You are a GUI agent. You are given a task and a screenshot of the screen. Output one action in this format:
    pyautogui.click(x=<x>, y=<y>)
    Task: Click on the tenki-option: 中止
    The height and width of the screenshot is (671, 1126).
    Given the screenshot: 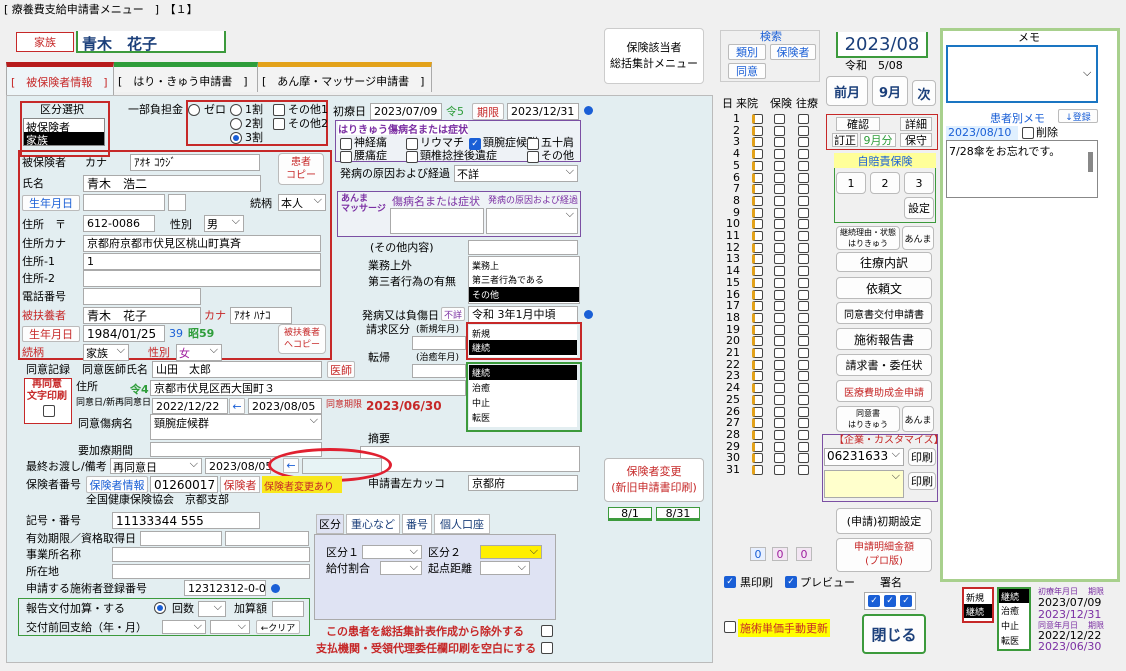 What is the action you would take?
    pyautogui.click(x=523, y=402)
    